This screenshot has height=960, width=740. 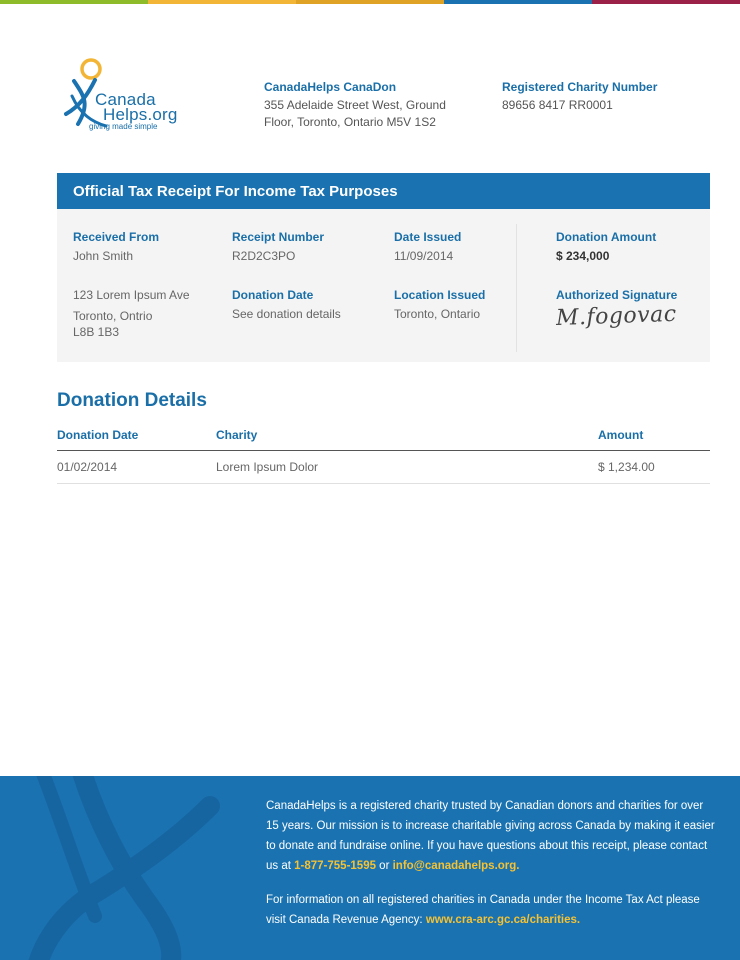 What do you see at coordinates (132, 400) in the screenshot?
I see `donation-details-heading: Donation Details` at bounding box center [132, 400].